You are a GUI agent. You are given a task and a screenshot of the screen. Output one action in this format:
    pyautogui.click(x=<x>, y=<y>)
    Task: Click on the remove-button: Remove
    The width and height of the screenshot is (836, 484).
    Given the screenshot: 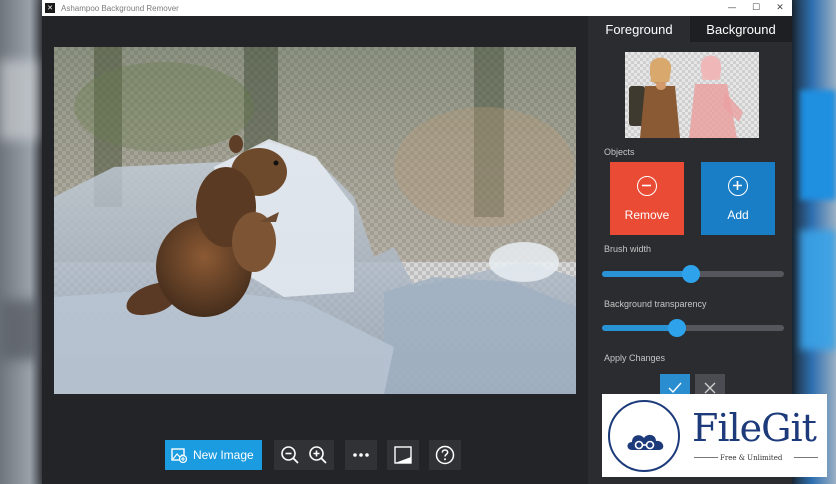 What is the action you would take?
    pyautogui.click(x=647, y=198)
    